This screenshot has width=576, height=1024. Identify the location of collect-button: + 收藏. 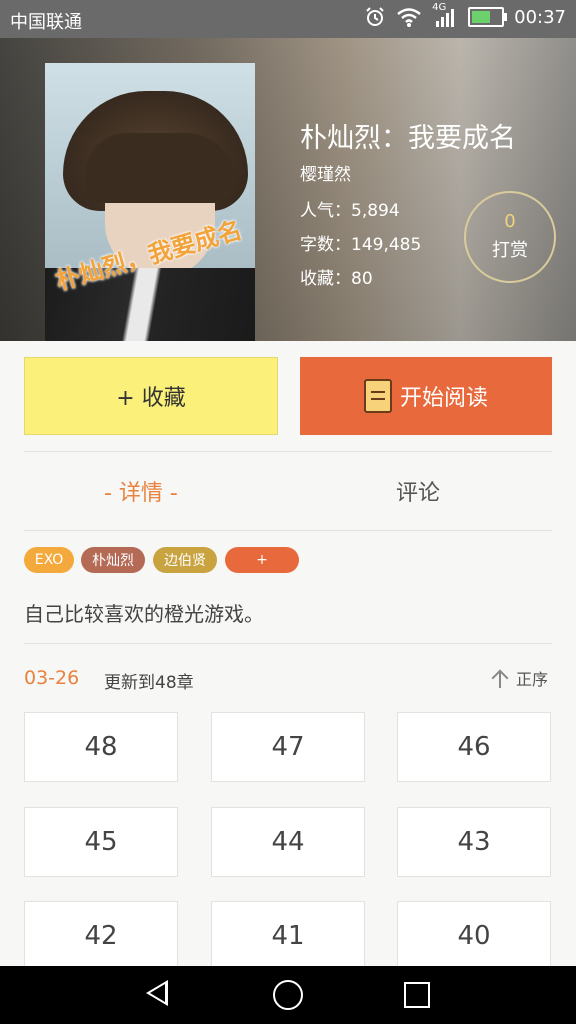
(151, 396).